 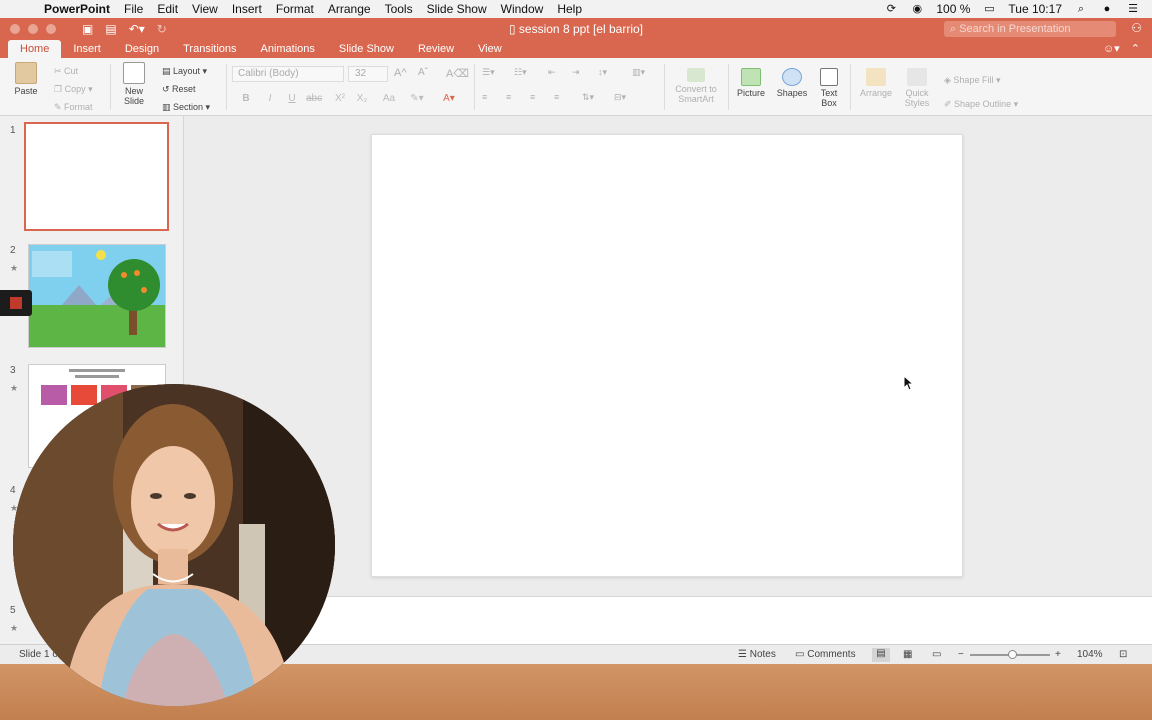 What do you see at coordinates (87, 29) in the screenshot?
I see `sidebar-toggle-icon: ▣` at bounding box center [87, 29].